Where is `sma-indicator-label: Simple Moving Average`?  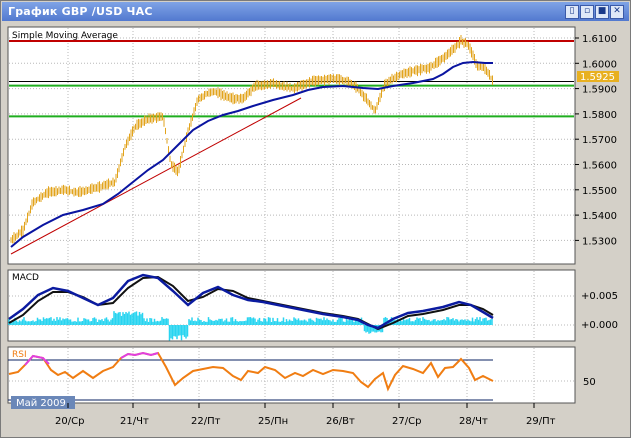 sma-indicator-label: Simple Moving Average is located at coordinates (65, 36).